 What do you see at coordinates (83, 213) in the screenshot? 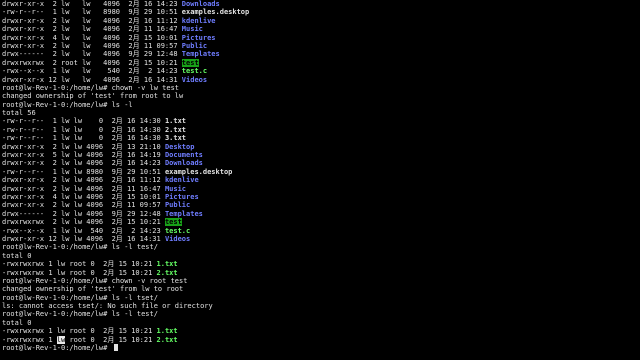
I see `line-text: drwx------ 2 lw lw 4096 9月 29 12:48` at bounding box center [83, 213].